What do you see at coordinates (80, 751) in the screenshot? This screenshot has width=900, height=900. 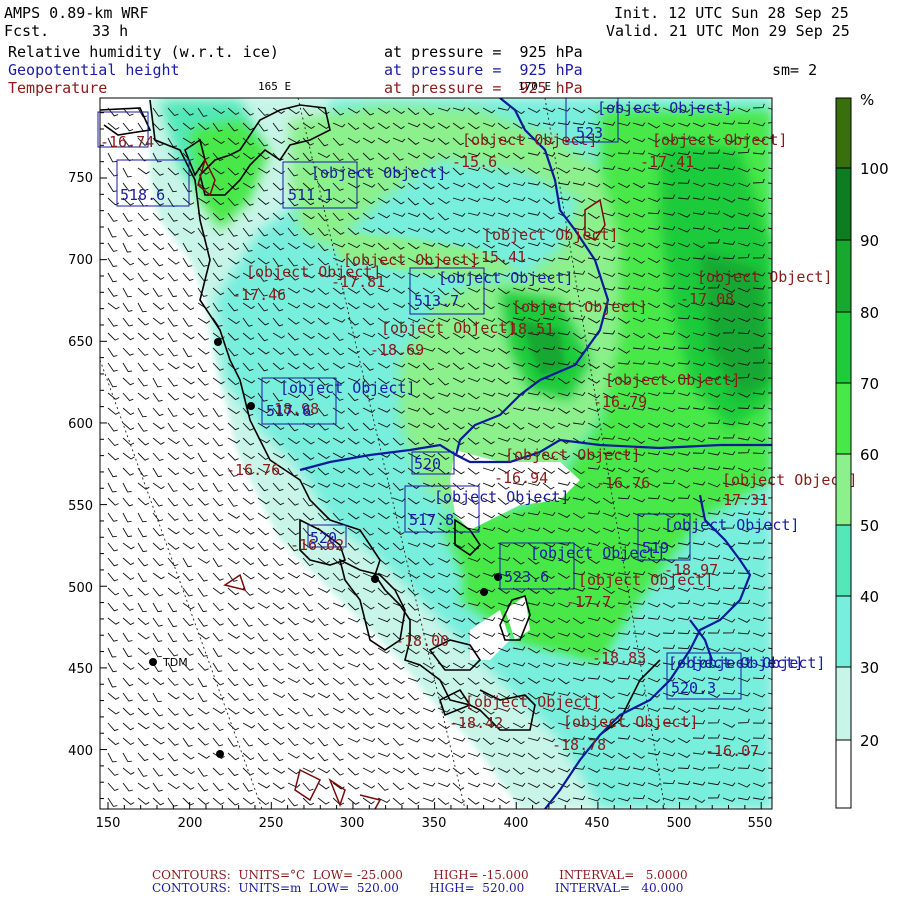 I see `y-tick-label: 400` at bounding box center [80, 751].